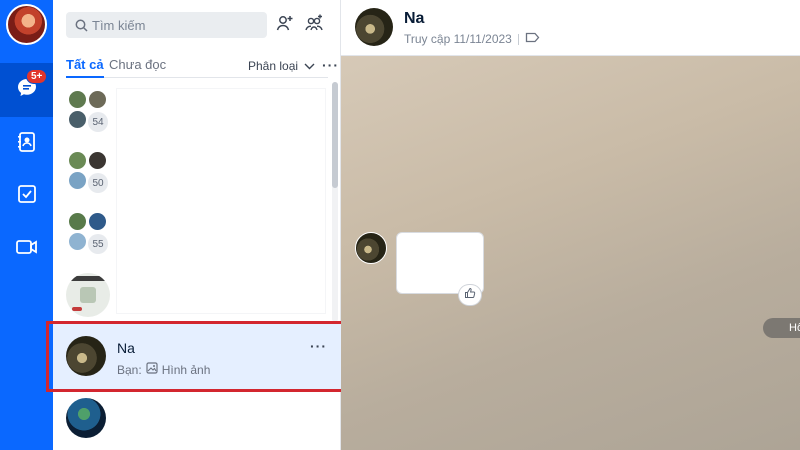 The height and width of the screenshot is (450, 800). What do you see at coordinates (221, 201) in the screenshot?
I see `list-placeholder-area` at bounding box center [221, 201].